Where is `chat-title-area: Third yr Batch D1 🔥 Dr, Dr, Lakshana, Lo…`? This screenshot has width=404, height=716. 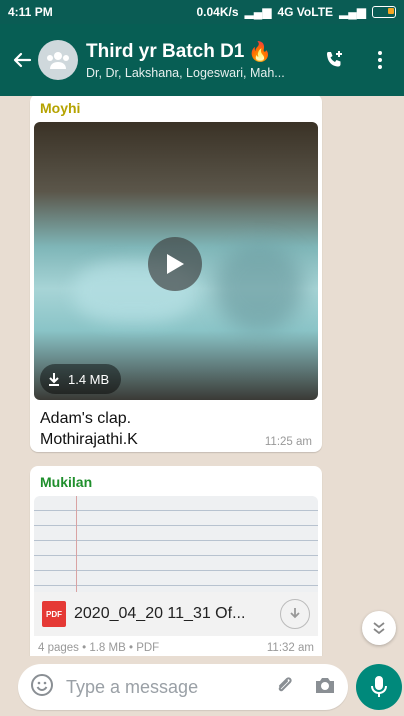
chat-title-area: Third yr Batch D1 🔥 Dr, Dr, Lakshana, Lo… is located at coordinates (199, 60).